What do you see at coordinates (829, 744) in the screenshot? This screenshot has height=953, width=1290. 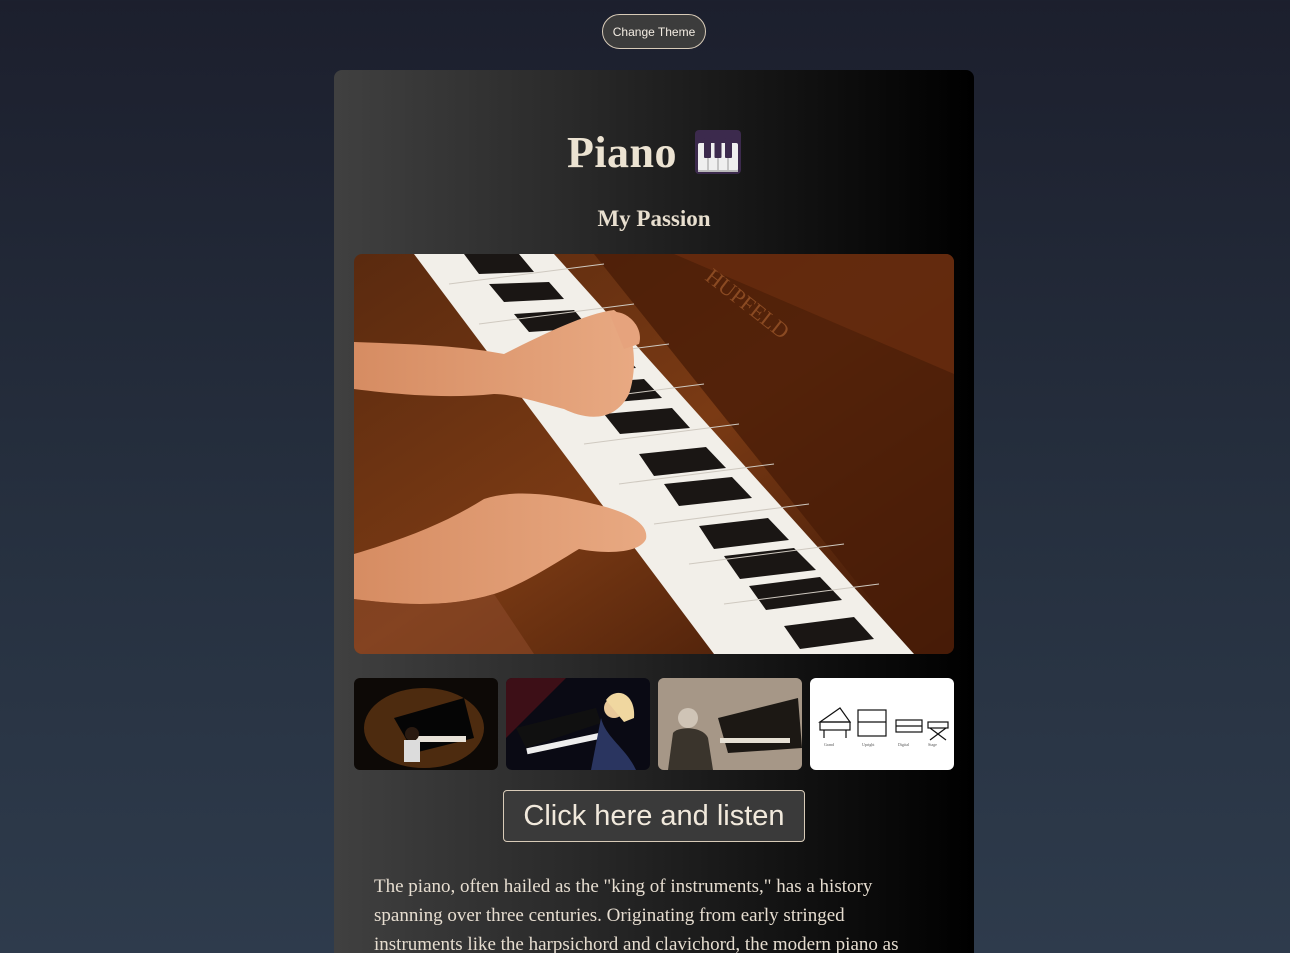 I see `svg-text: Grand` at bounding box center [829, 744].